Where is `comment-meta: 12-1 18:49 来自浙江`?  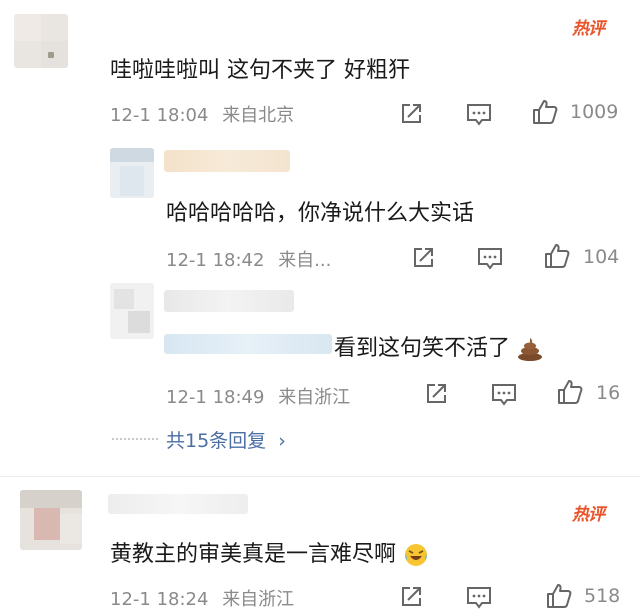
comment-meta: 12-1 18:49 来自浙江 is located at coordinates (258, 396).